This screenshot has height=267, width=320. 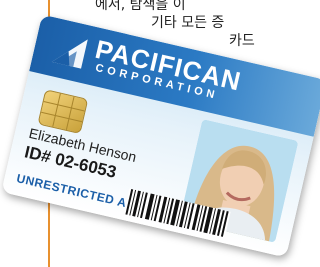 I want to click on pacifican-logo-icon, so click(x=69, y=54).